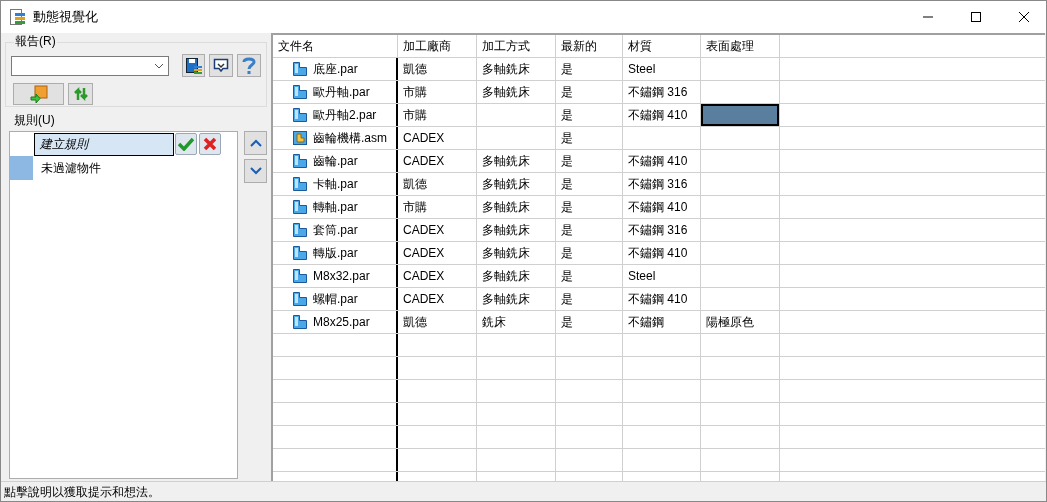 Image resolution: width=1047 pixels, height=502 pixels. Describe the element at coordinates (335, 230) in the screenshot. I see `file-name: 套筒.par` at that location.